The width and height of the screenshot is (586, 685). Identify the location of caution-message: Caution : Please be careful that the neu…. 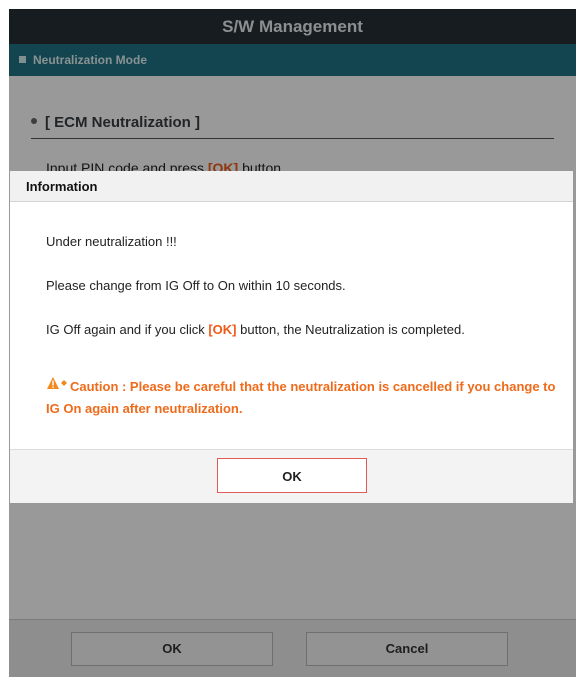
(301, 397).